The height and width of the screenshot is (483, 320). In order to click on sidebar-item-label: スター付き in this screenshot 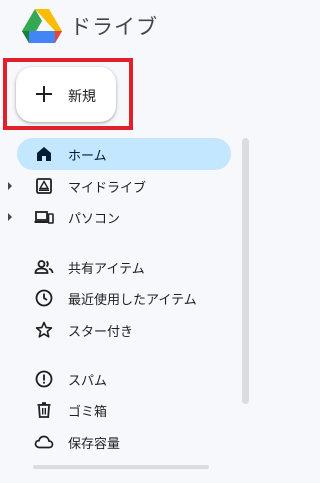, I will do `click(101, 332)`.